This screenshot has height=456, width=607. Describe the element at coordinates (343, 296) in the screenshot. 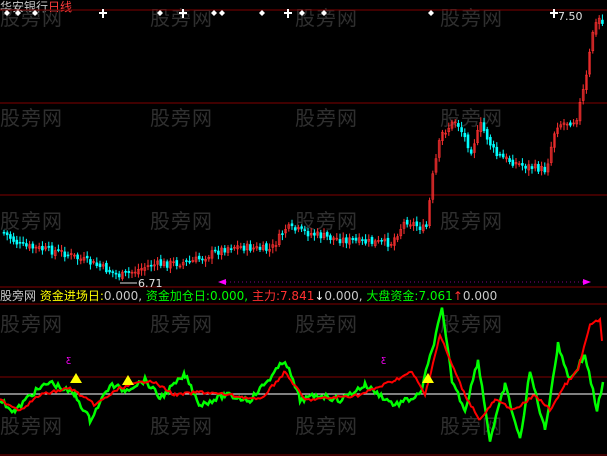

I see `main-force-value2: 0.000,` at that location.